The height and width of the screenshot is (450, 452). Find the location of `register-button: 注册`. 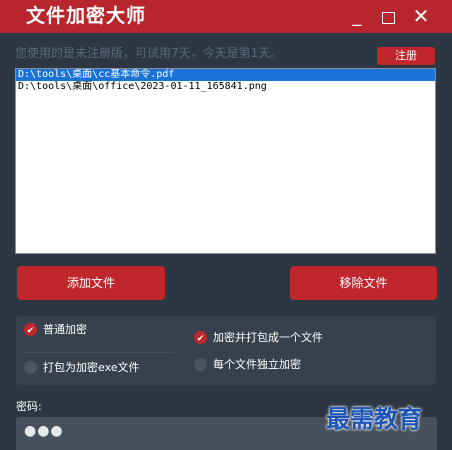

register-button: 注册 is located at coordinates (406, 56).